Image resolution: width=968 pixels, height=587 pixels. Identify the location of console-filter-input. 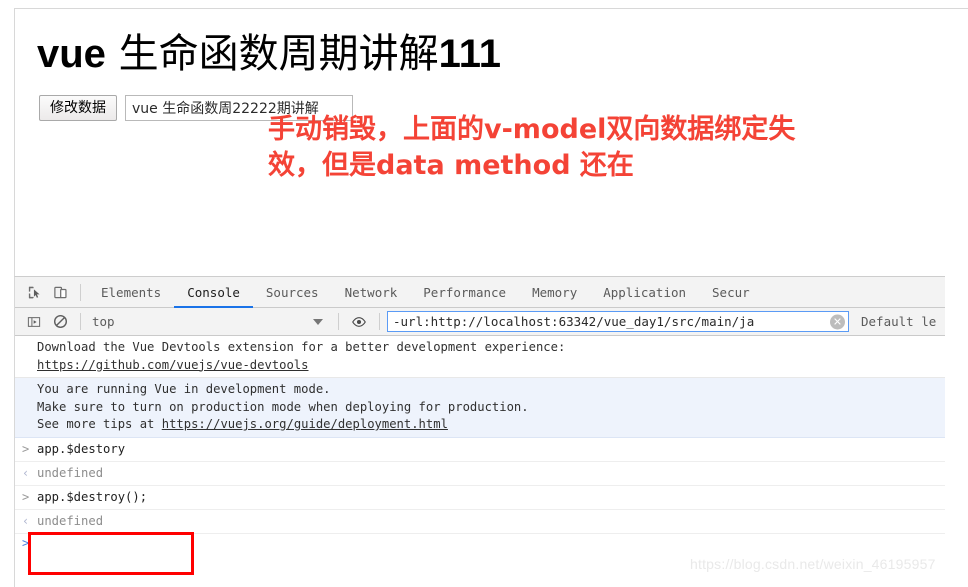
(618, 321).